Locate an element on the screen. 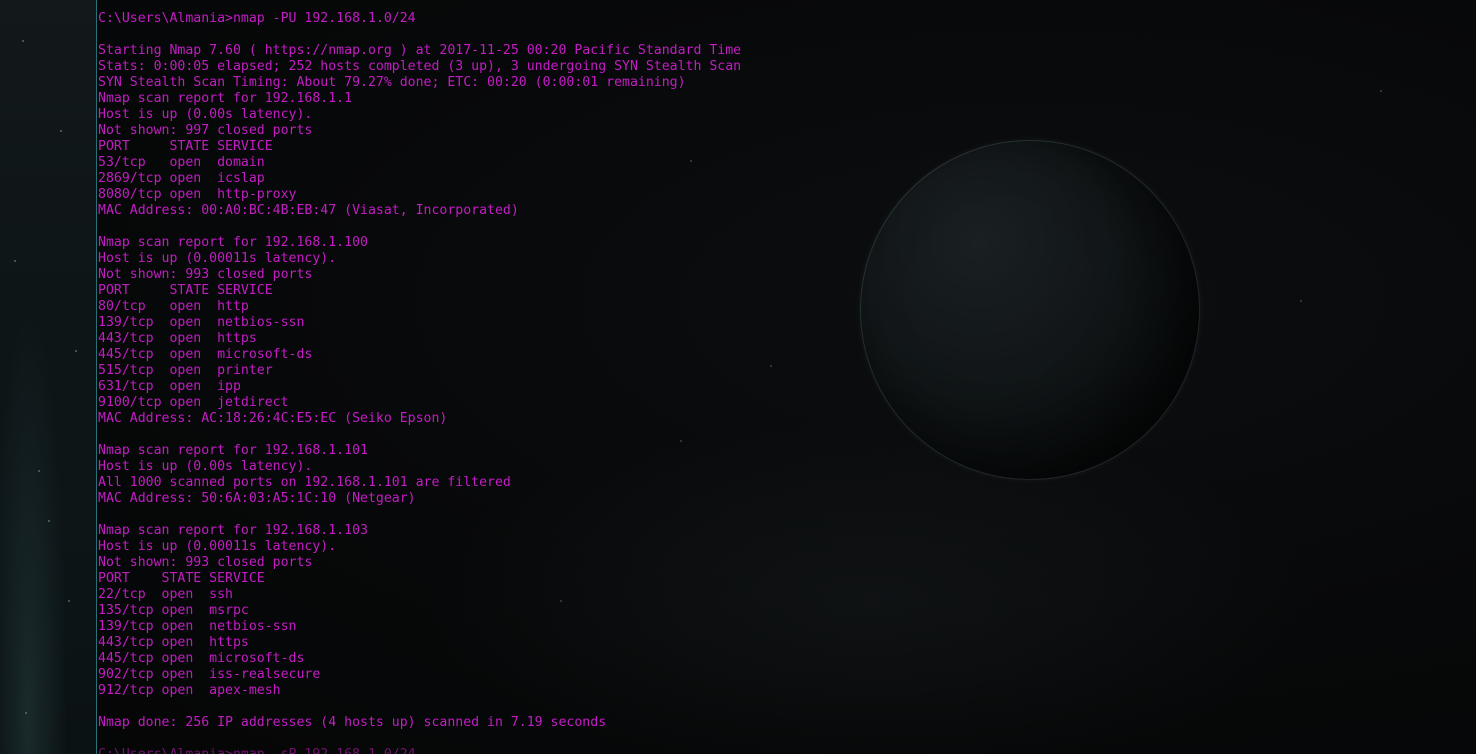 The image size is (1476, 754). terminal-line: 80/tcp open http is located at coordinates (173, 306).